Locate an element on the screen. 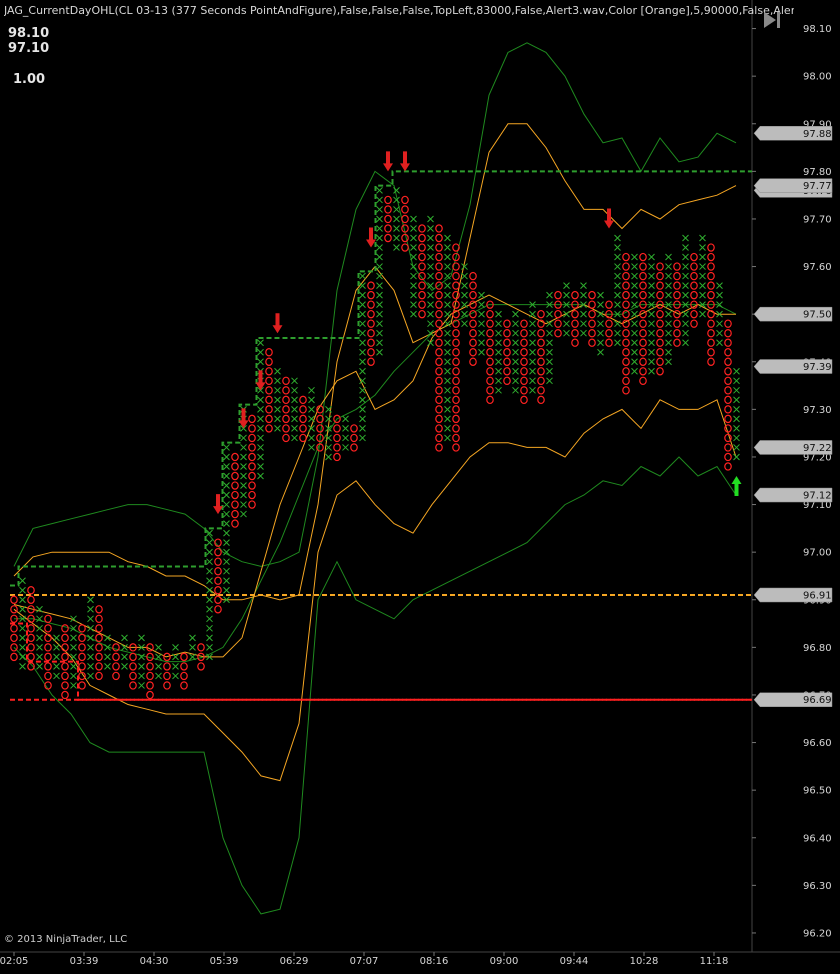 The width and height of the screenshot is (840, 974). y-tick-label: 97.00 is located at coordinates (817, 553).